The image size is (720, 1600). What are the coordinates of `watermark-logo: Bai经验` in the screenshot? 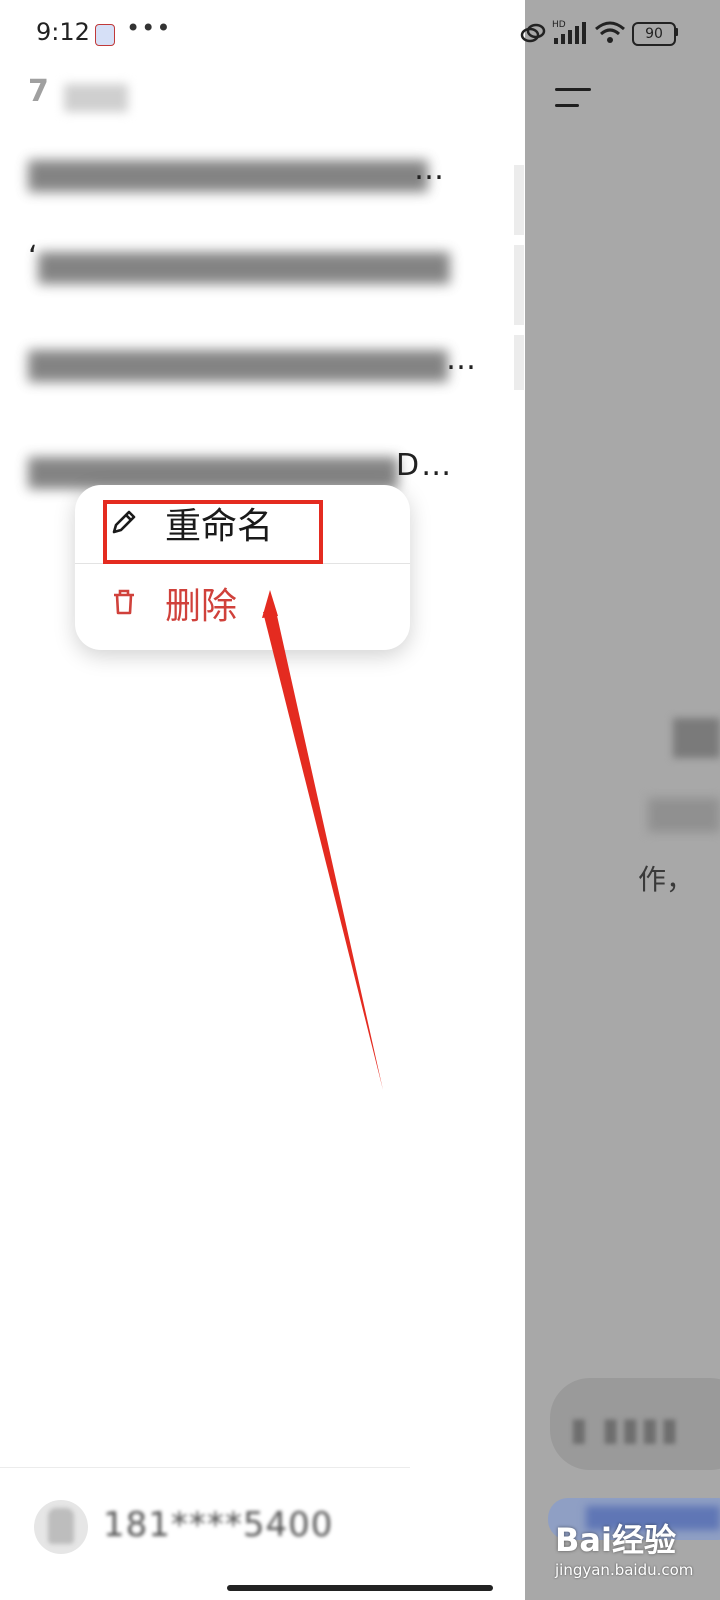 It's located at (615, 1540).